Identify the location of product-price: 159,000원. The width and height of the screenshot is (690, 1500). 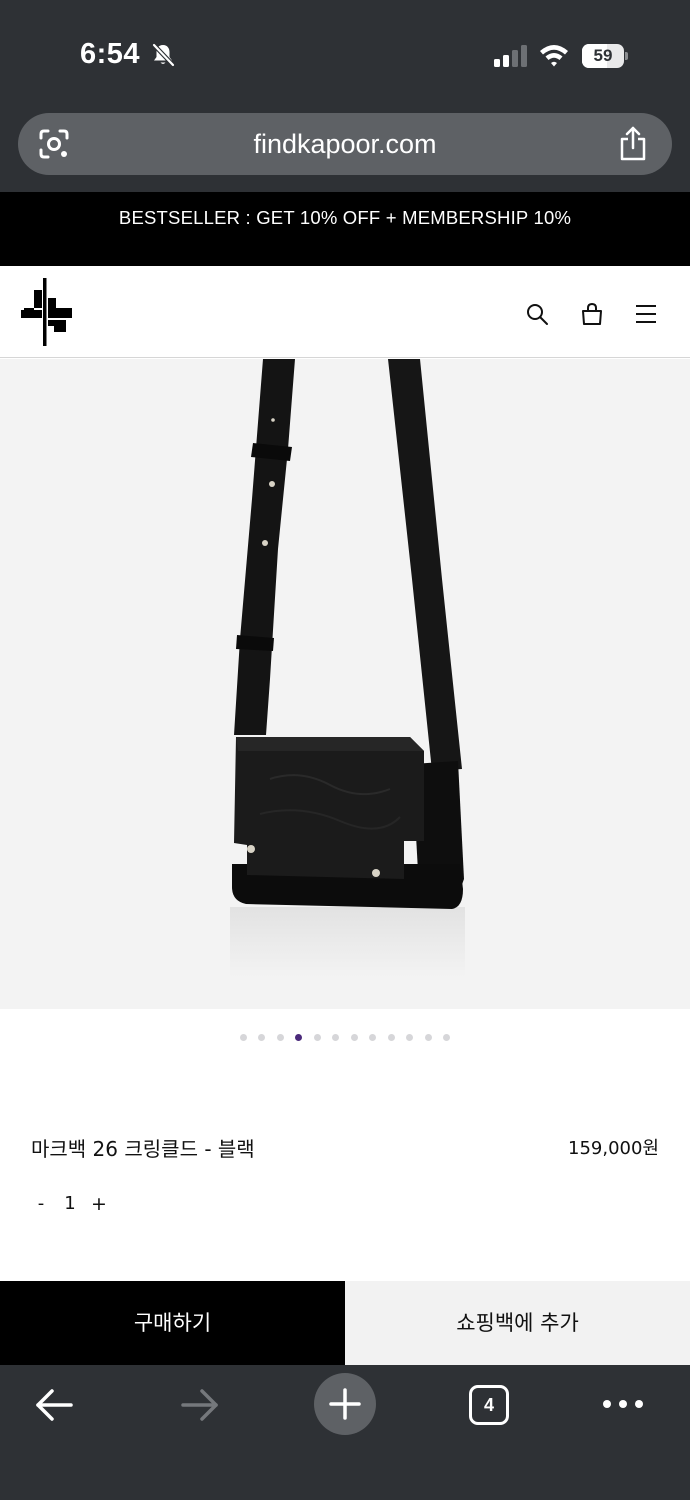
(613, 1148).